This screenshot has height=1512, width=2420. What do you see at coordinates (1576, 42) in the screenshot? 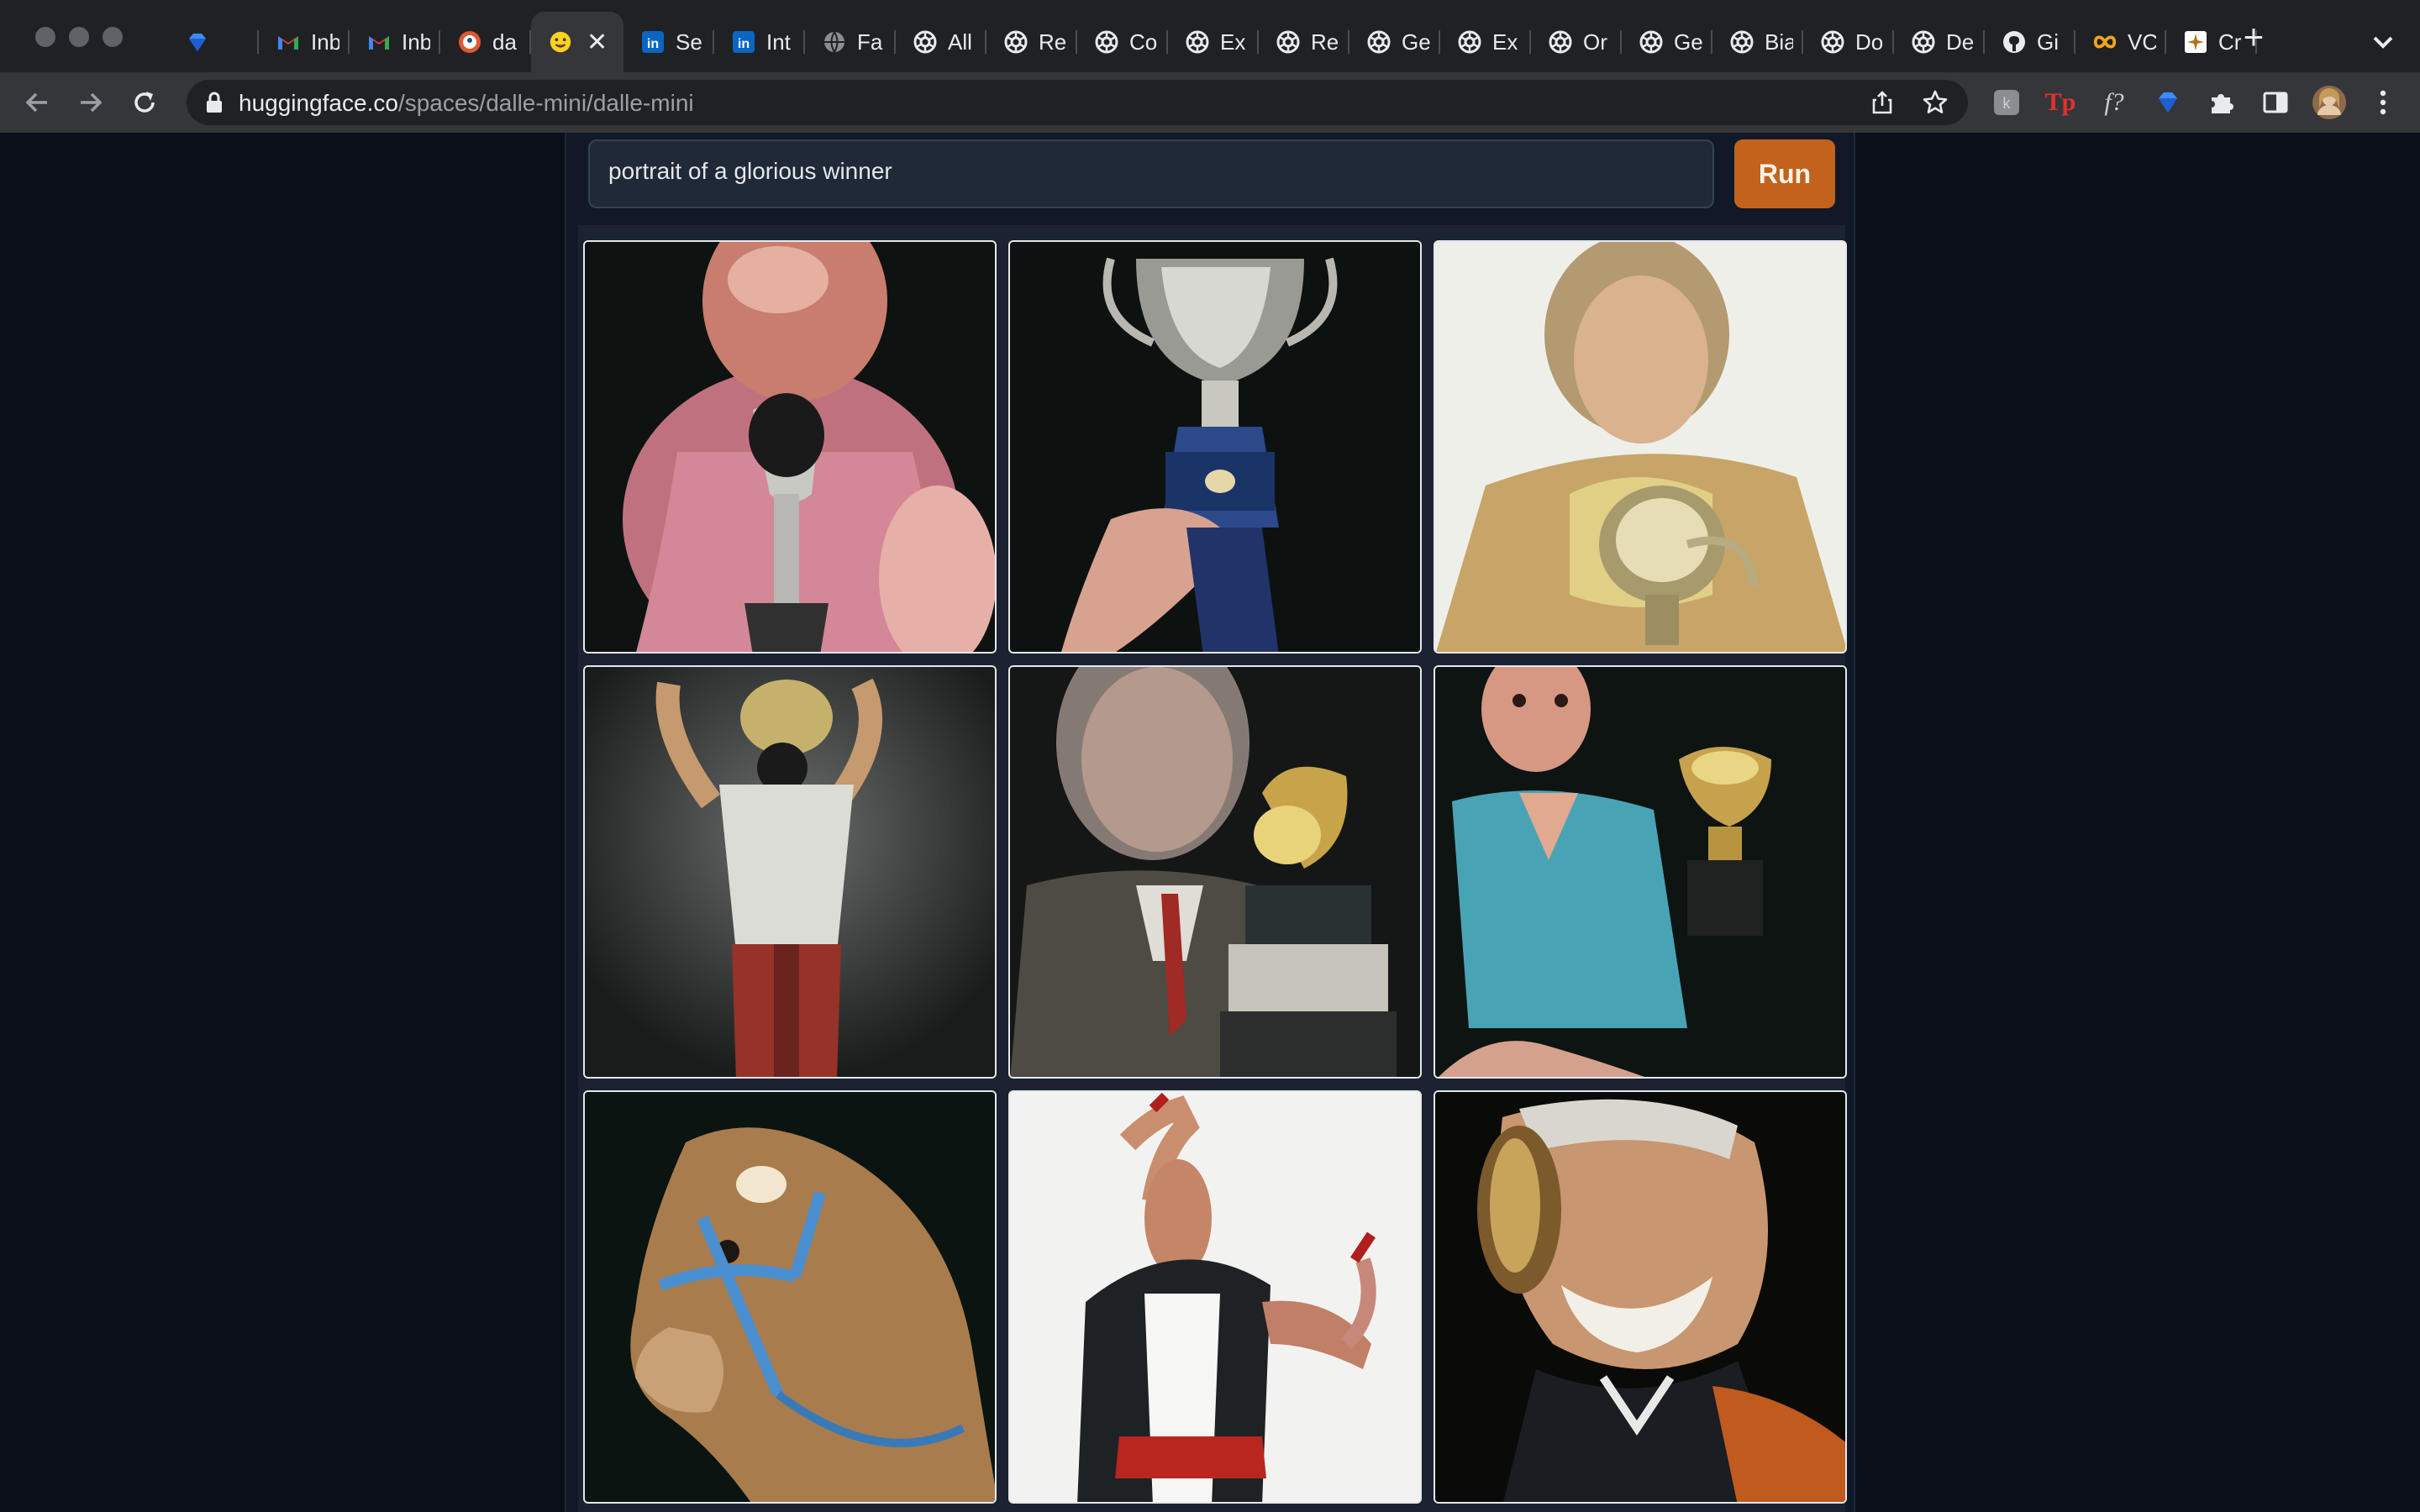
I see `tab-15: Or` at bounding box center [1576, 42].